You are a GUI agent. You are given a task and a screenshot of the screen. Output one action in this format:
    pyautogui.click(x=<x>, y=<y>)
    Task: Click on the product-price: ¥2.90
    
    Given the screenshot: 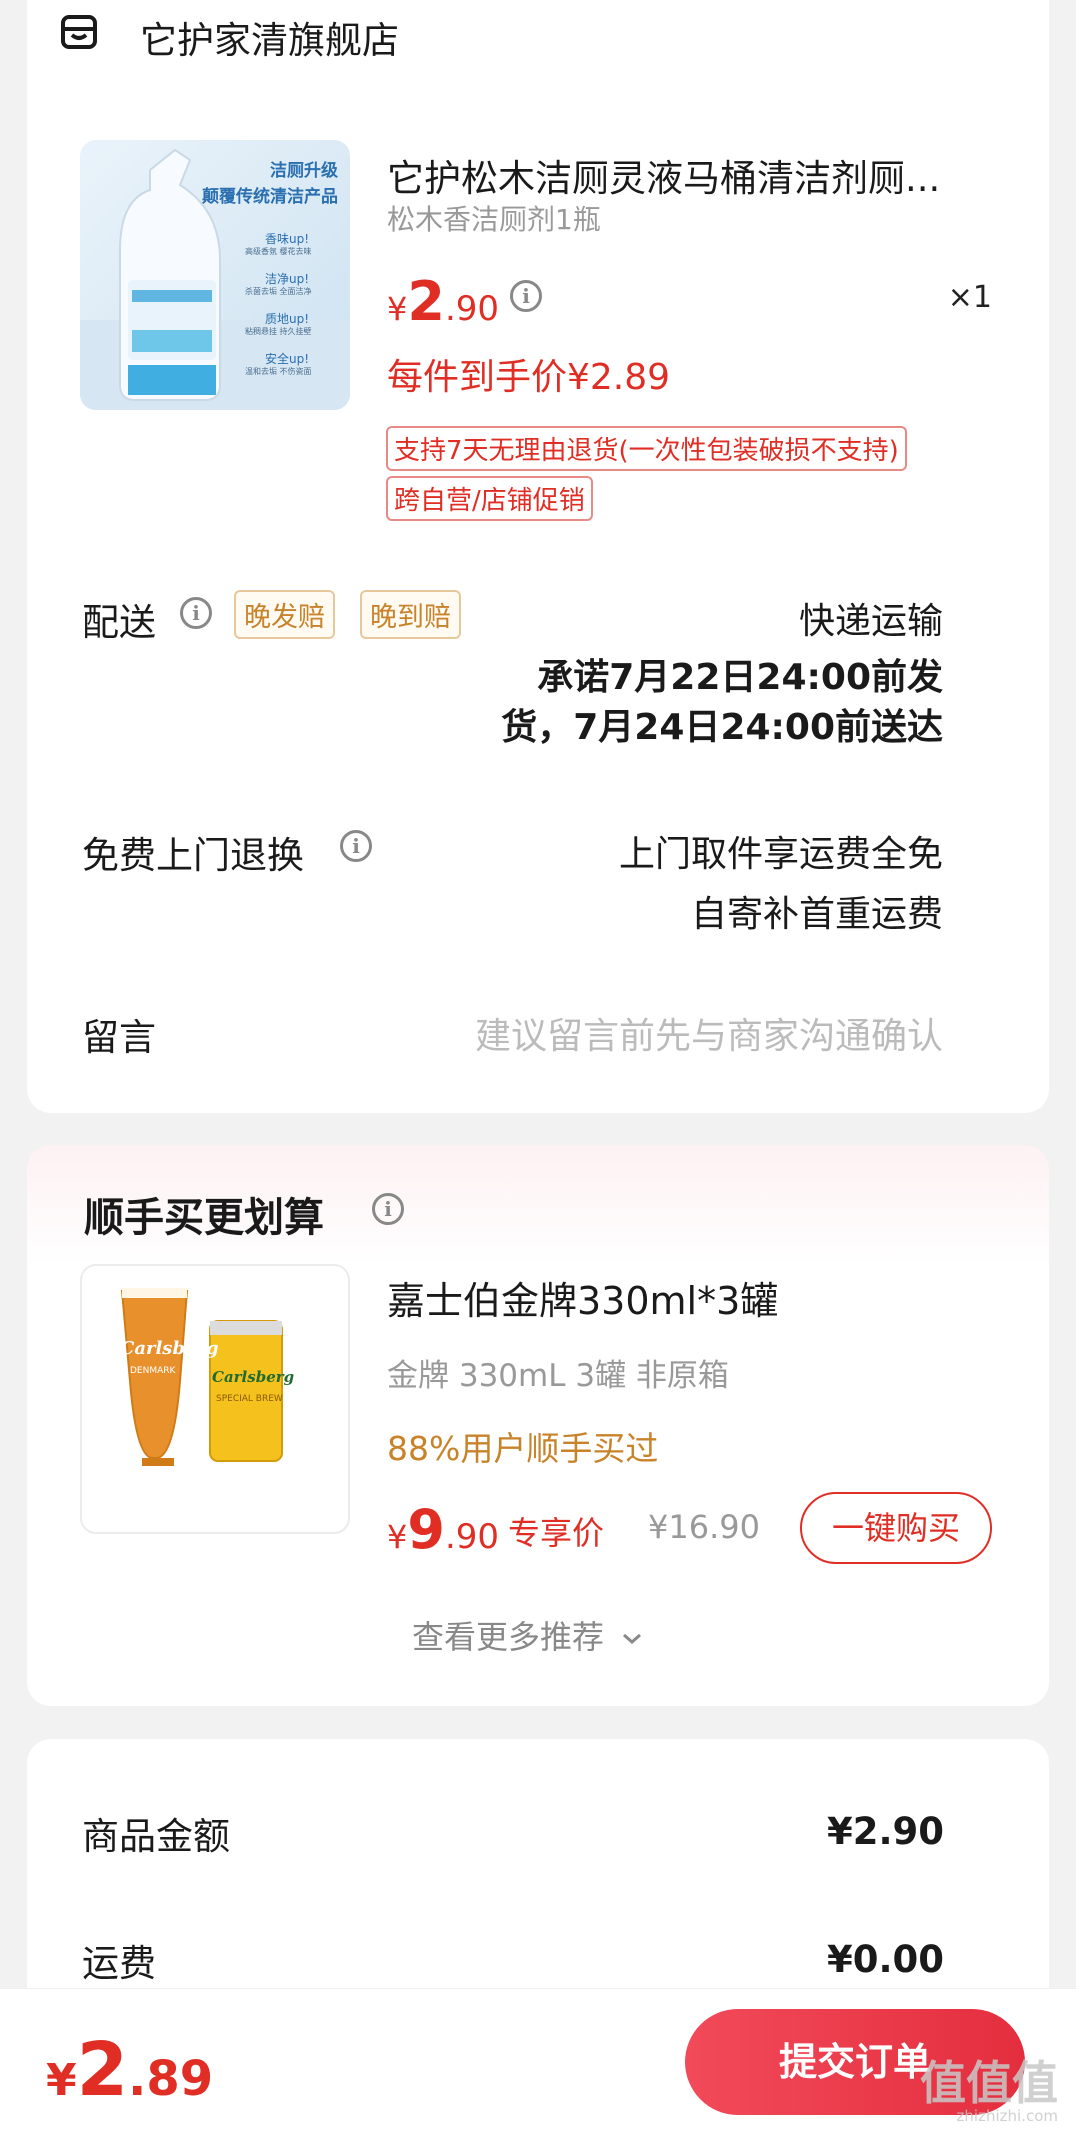 What is the action you would take?
    pyautogui.click(x=443, y=301)
    